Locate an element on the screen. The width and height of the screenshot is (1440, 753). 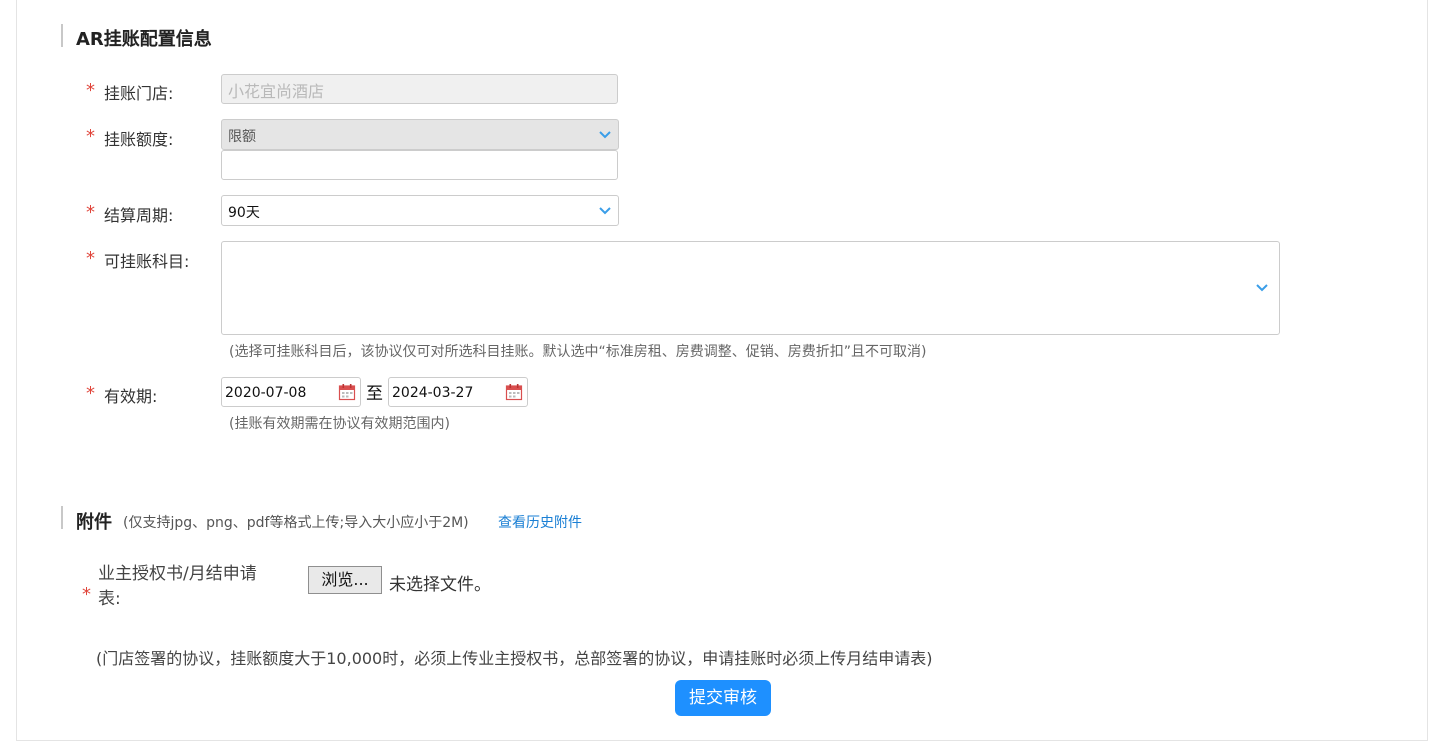
store-label: 挂账门店: is located at coordinates (139, 93).